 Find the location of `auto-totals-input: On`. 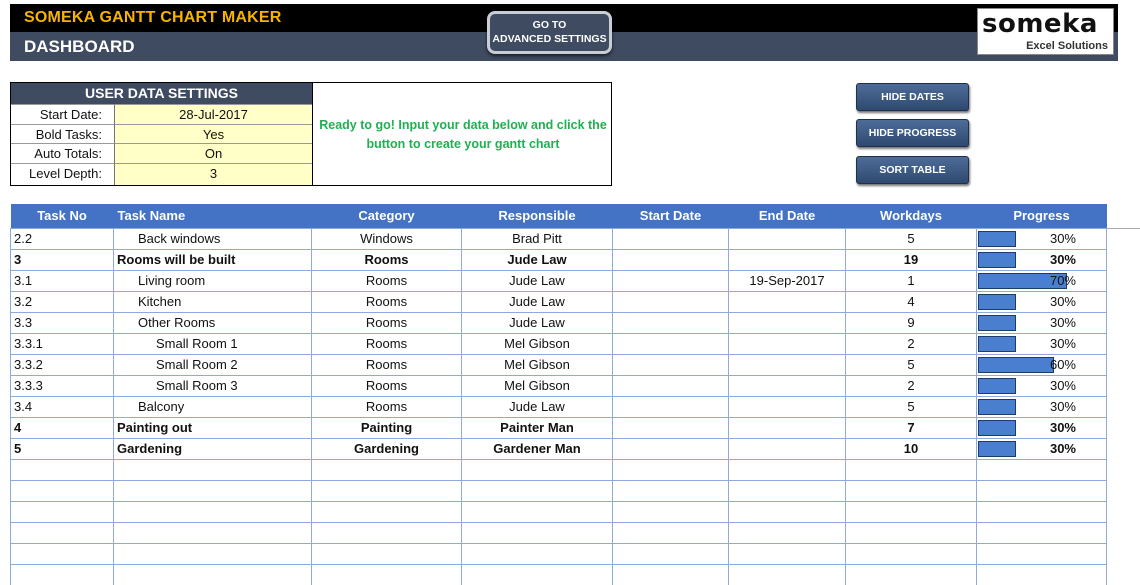

auto-totals-input: On is located at coordinates (213, 153).